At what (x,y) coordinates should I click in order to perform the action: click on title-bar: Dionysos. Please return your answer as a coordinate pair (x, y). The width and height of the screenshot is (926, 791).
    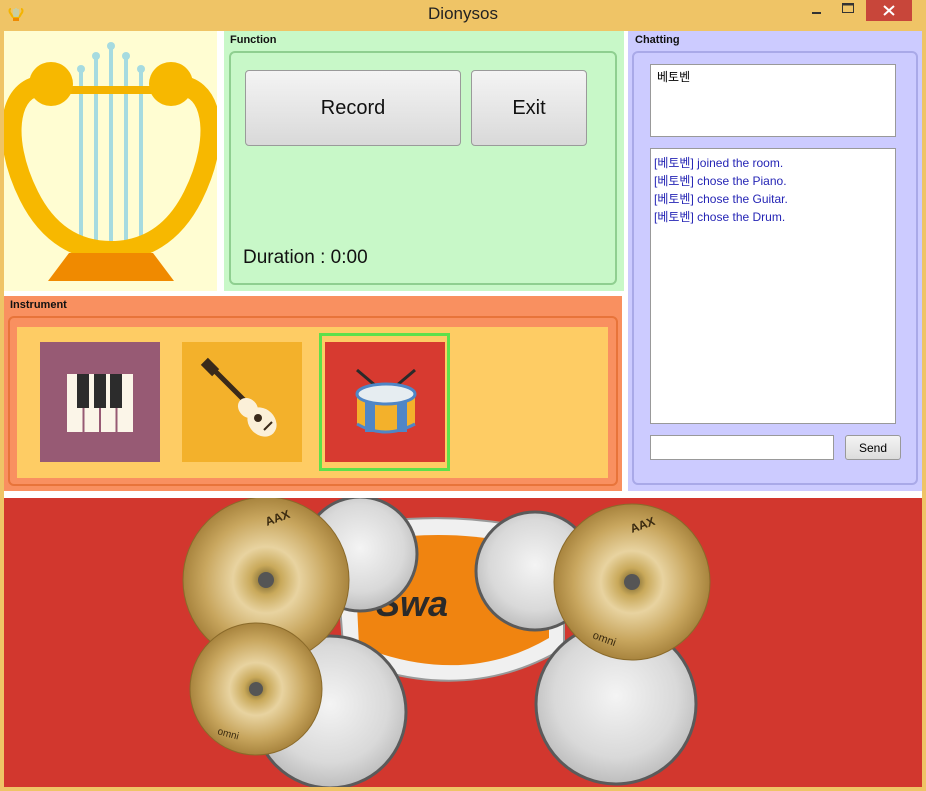
    Looking at the image, I should click on (463, 15).